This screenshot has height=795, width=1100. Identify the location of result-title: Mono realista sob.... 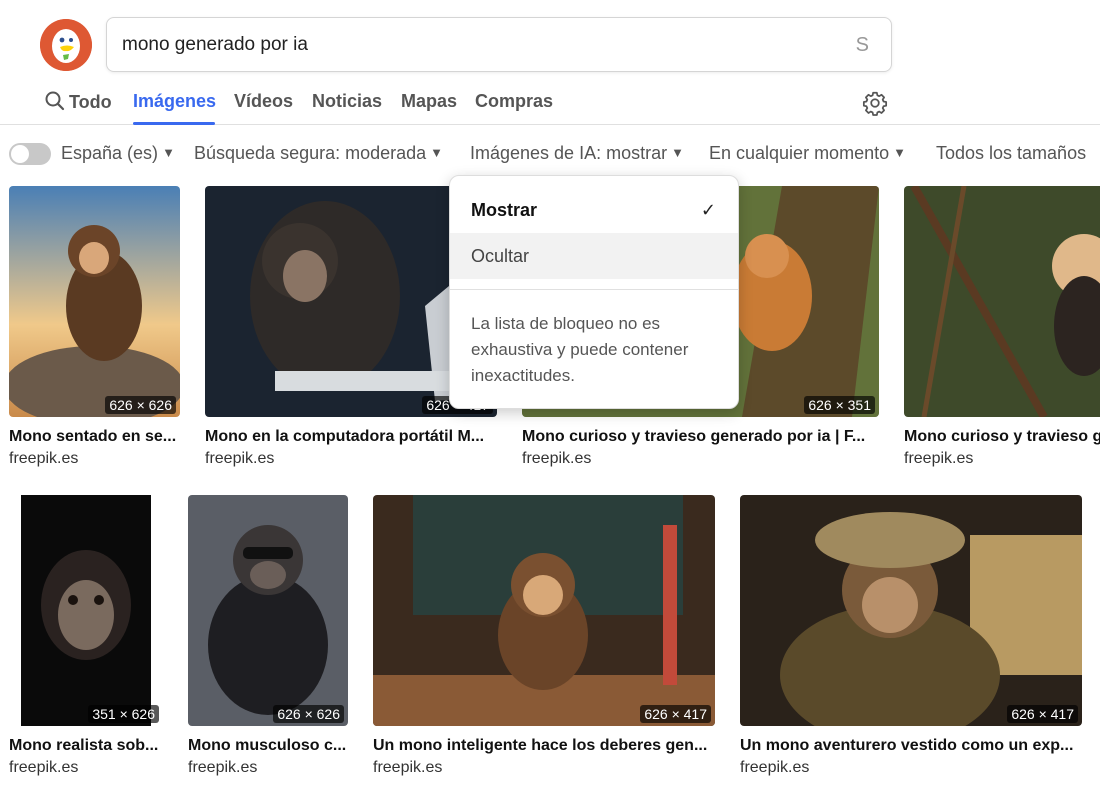
(88, 746).